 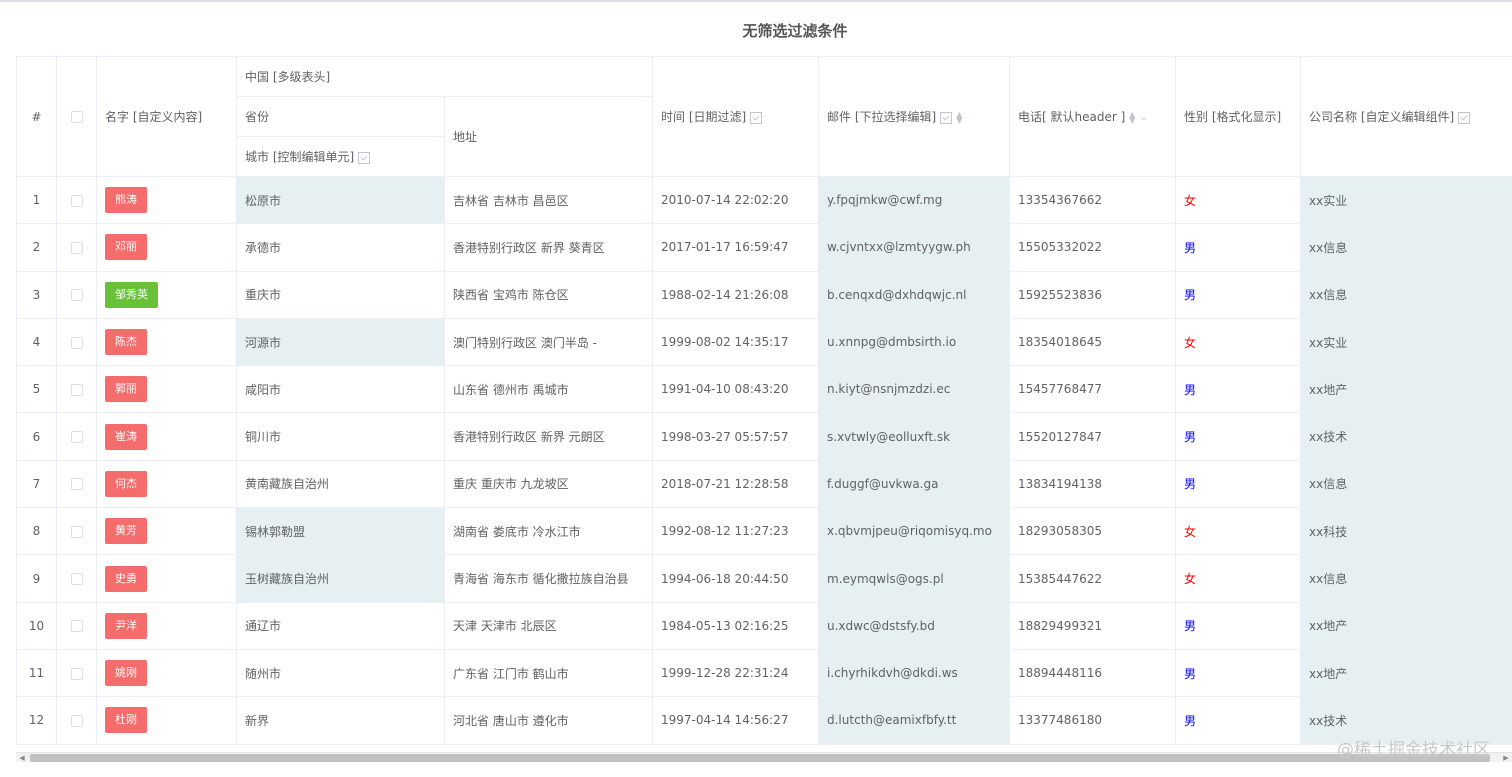 I want to click on row-address: 香港特别行政区 新界 葵青区, so click(x=548, y=247).